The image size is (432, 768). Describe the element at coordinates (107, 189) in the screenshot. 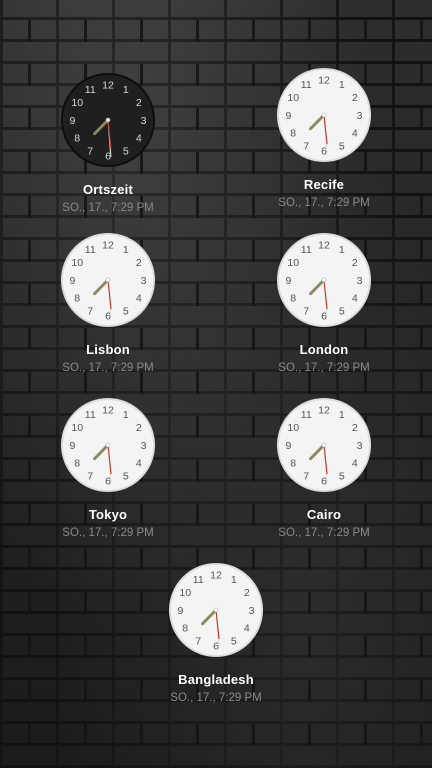

I see `city-name: Ortszeit` at that location.